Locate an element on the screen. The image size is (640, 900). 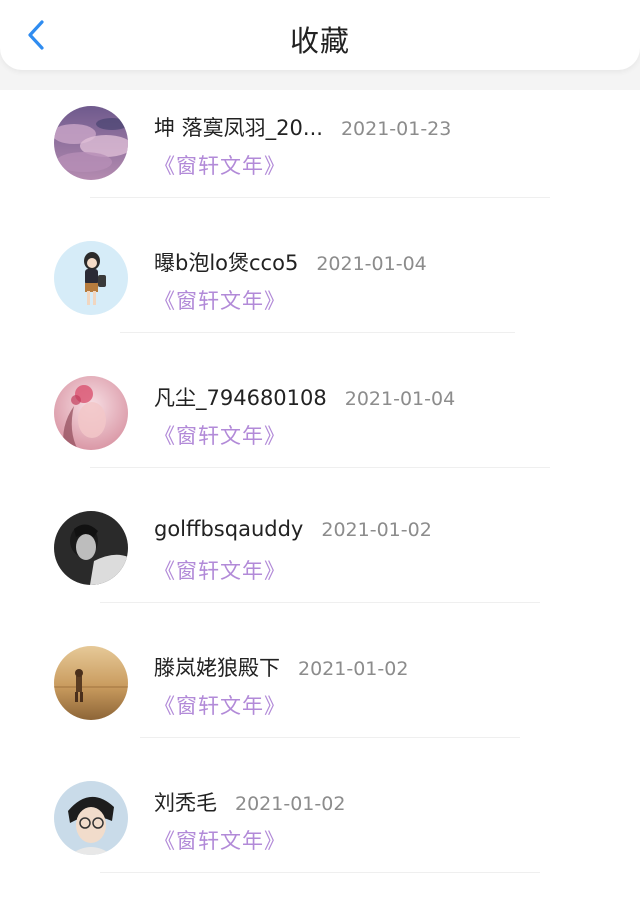
desert-traveler-avatar is located at coordinates (91, 683).